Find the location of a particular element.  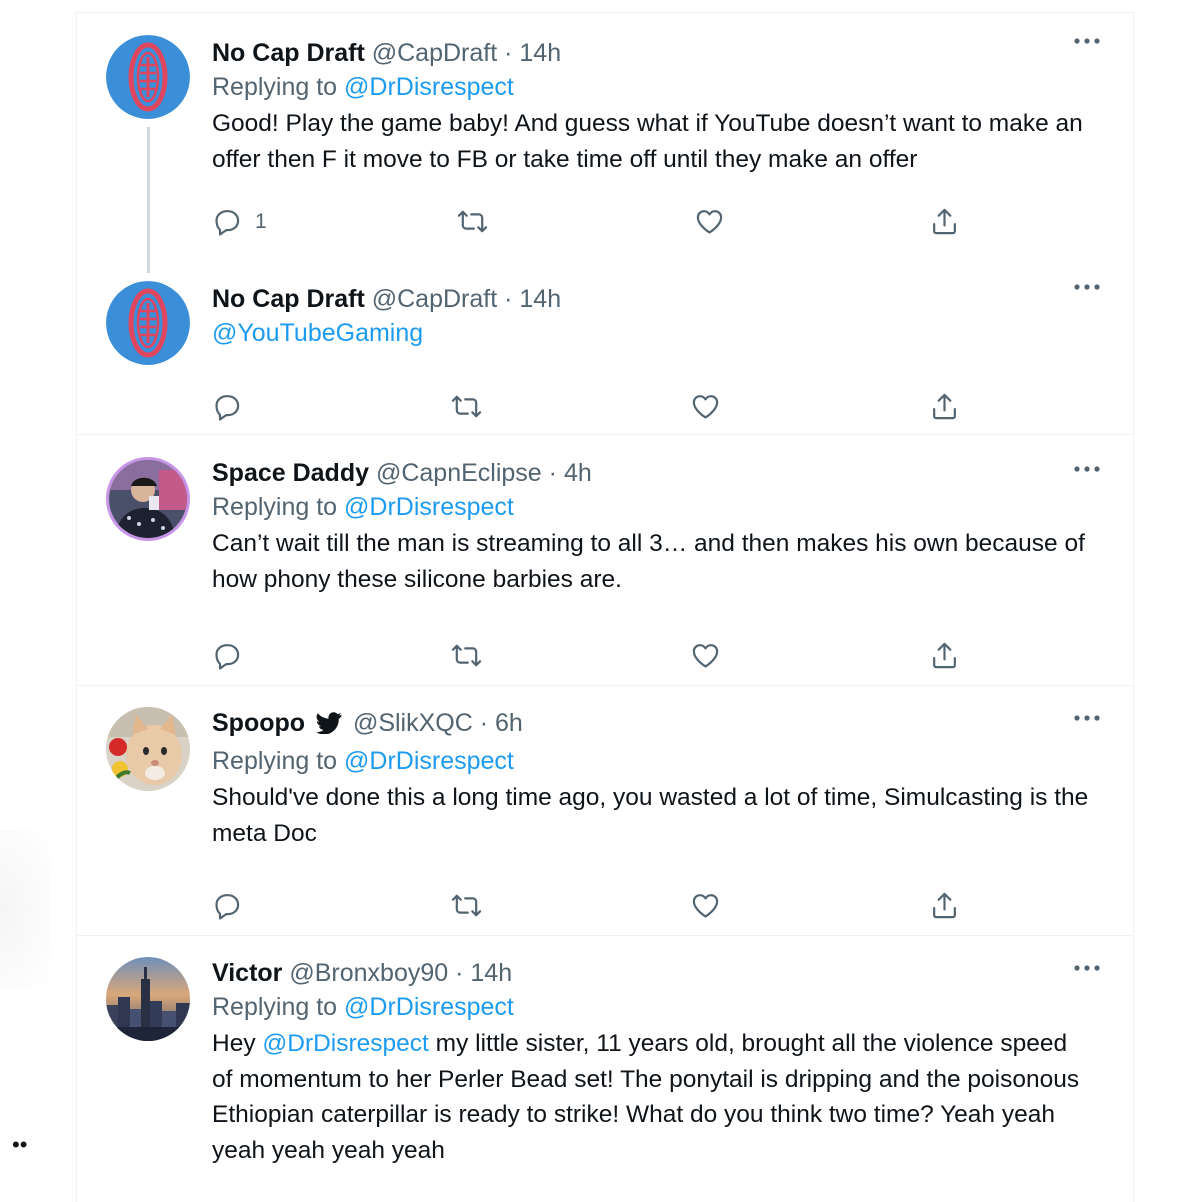

timestamp: 4h is located at coordinates (578, 473).